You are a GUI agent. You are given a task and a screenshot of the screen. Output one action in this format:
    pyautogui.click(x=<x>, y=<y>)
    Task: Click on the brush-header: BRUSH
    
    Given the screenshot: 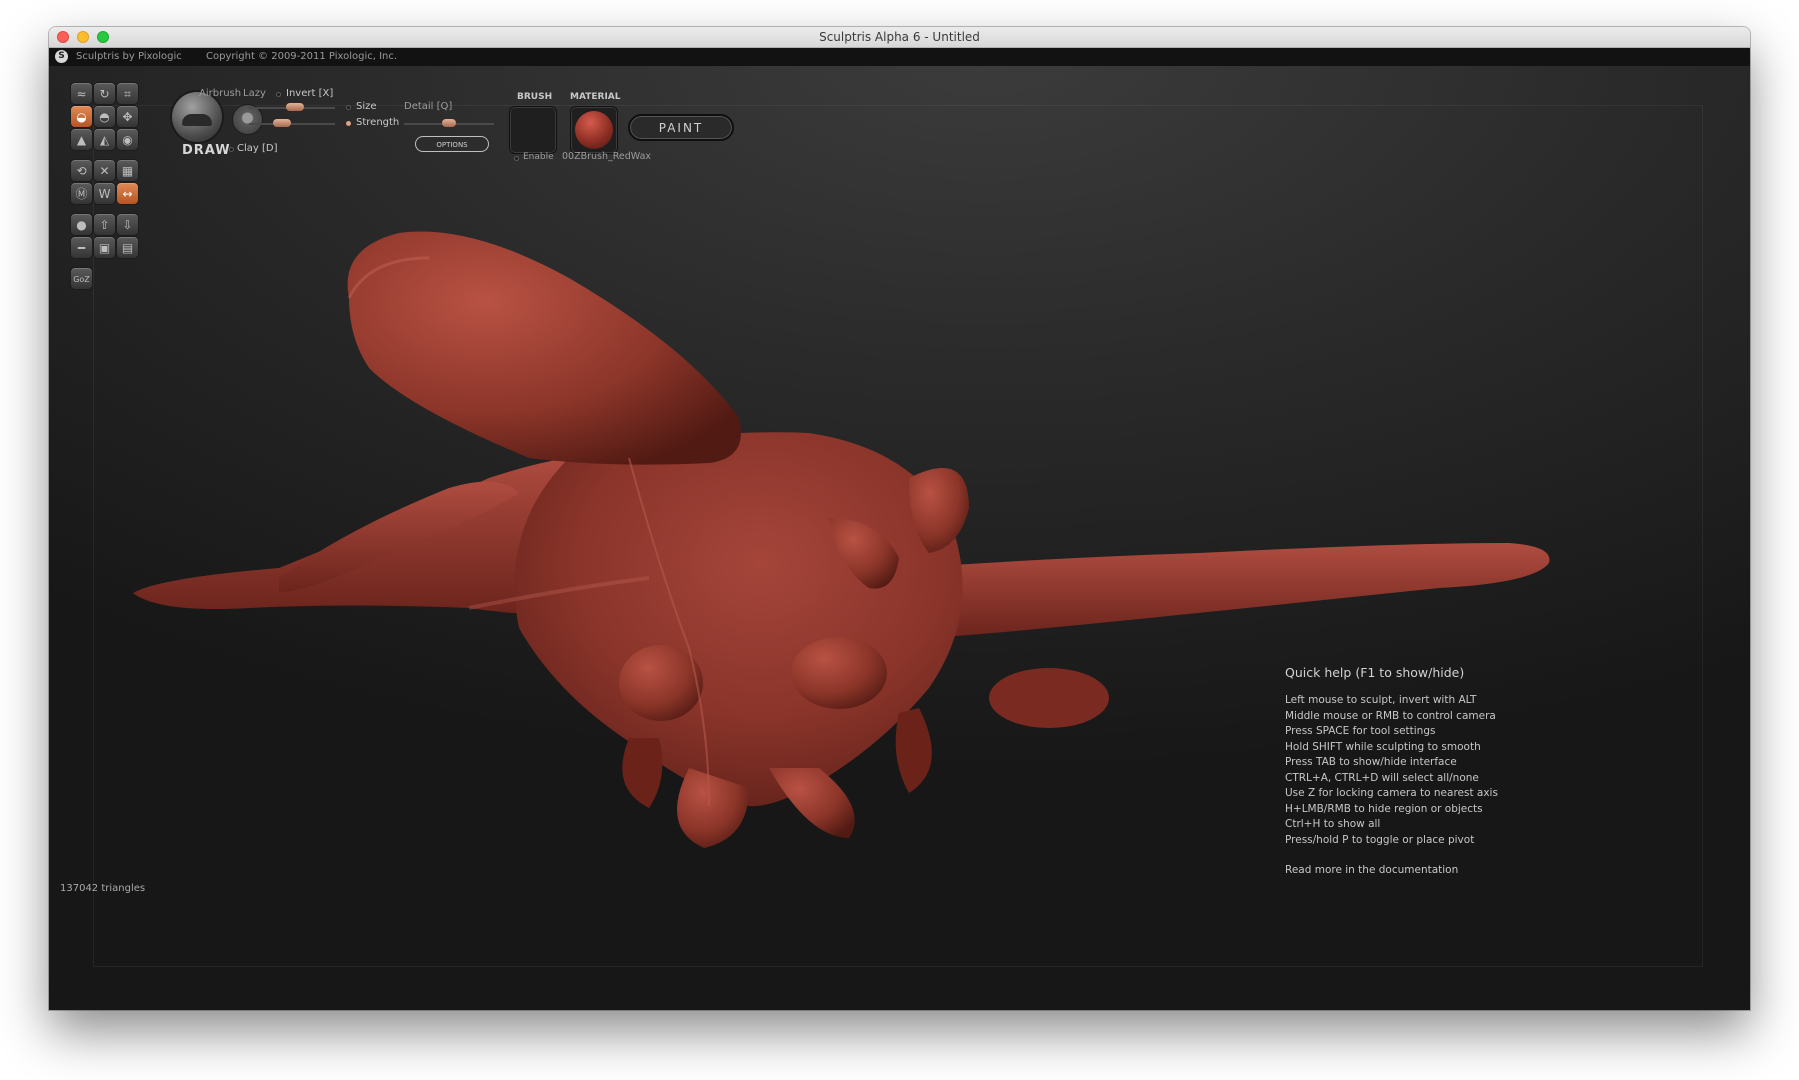 What is the action you would take?
    pyautogui.click(x=535, y=97)
    